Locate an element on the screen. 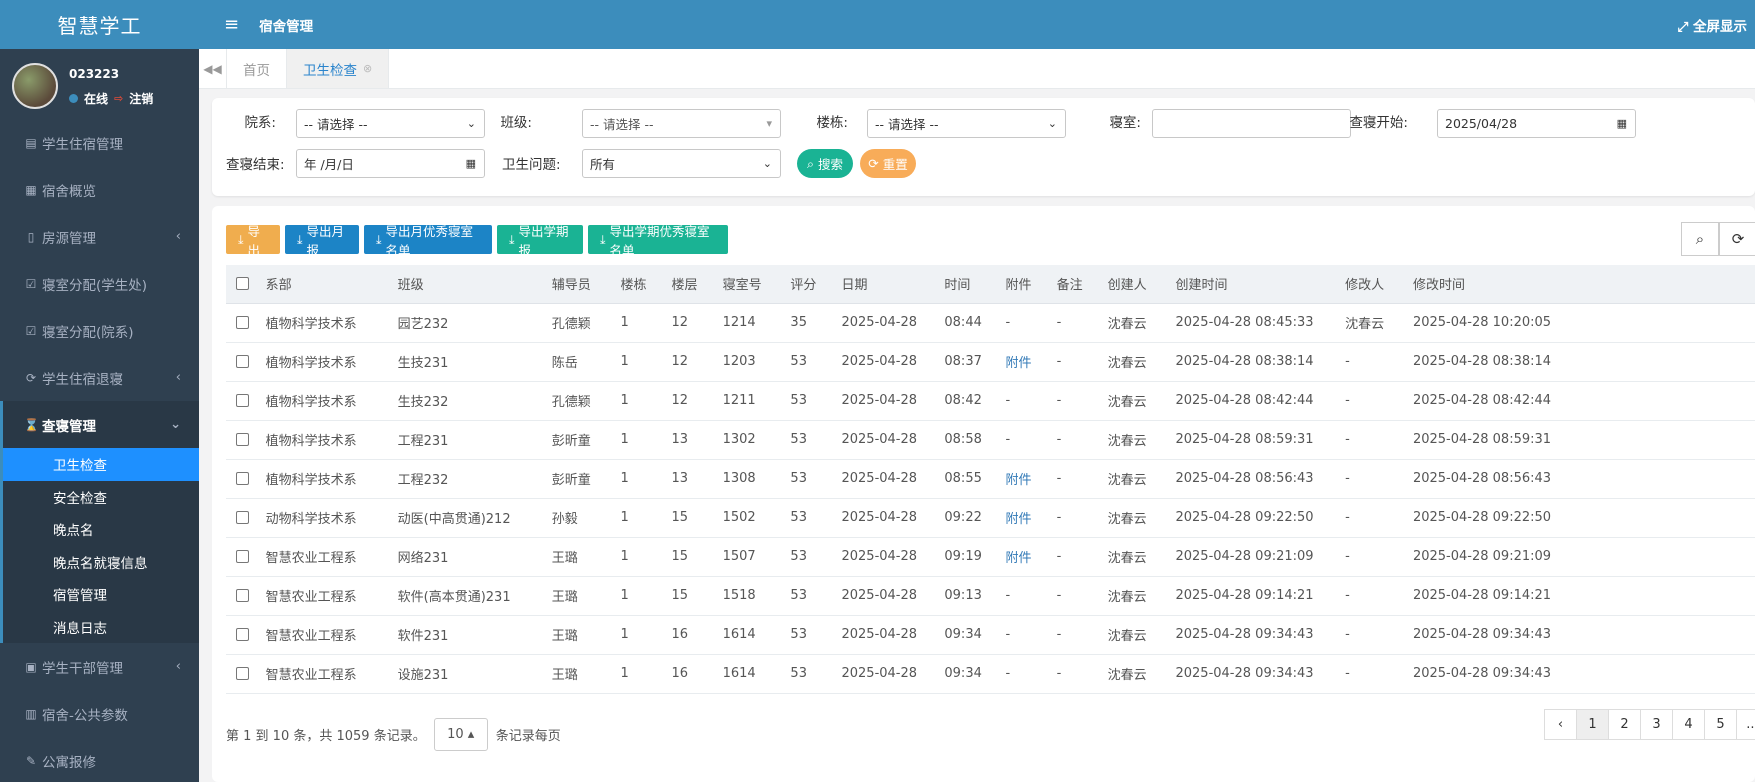  submenu-hygiene-check: 卫生检查 is located at coordinates (101, 464).